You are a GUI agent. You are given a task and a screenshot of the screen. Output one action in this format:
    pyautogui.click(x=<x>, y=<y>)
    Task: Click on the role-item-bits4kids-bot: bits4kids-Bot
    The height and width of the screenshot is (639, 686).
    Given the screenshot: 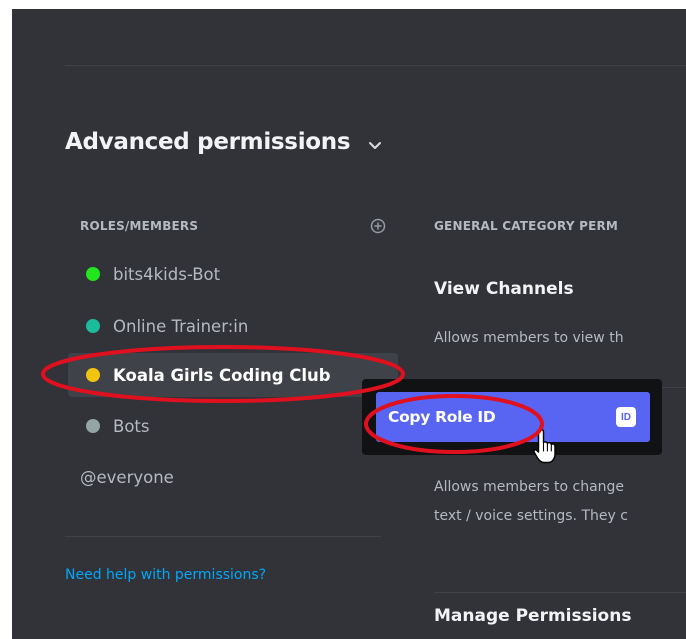 What is the action you would take?
    pyautogui.click(x=233, y=274)
    